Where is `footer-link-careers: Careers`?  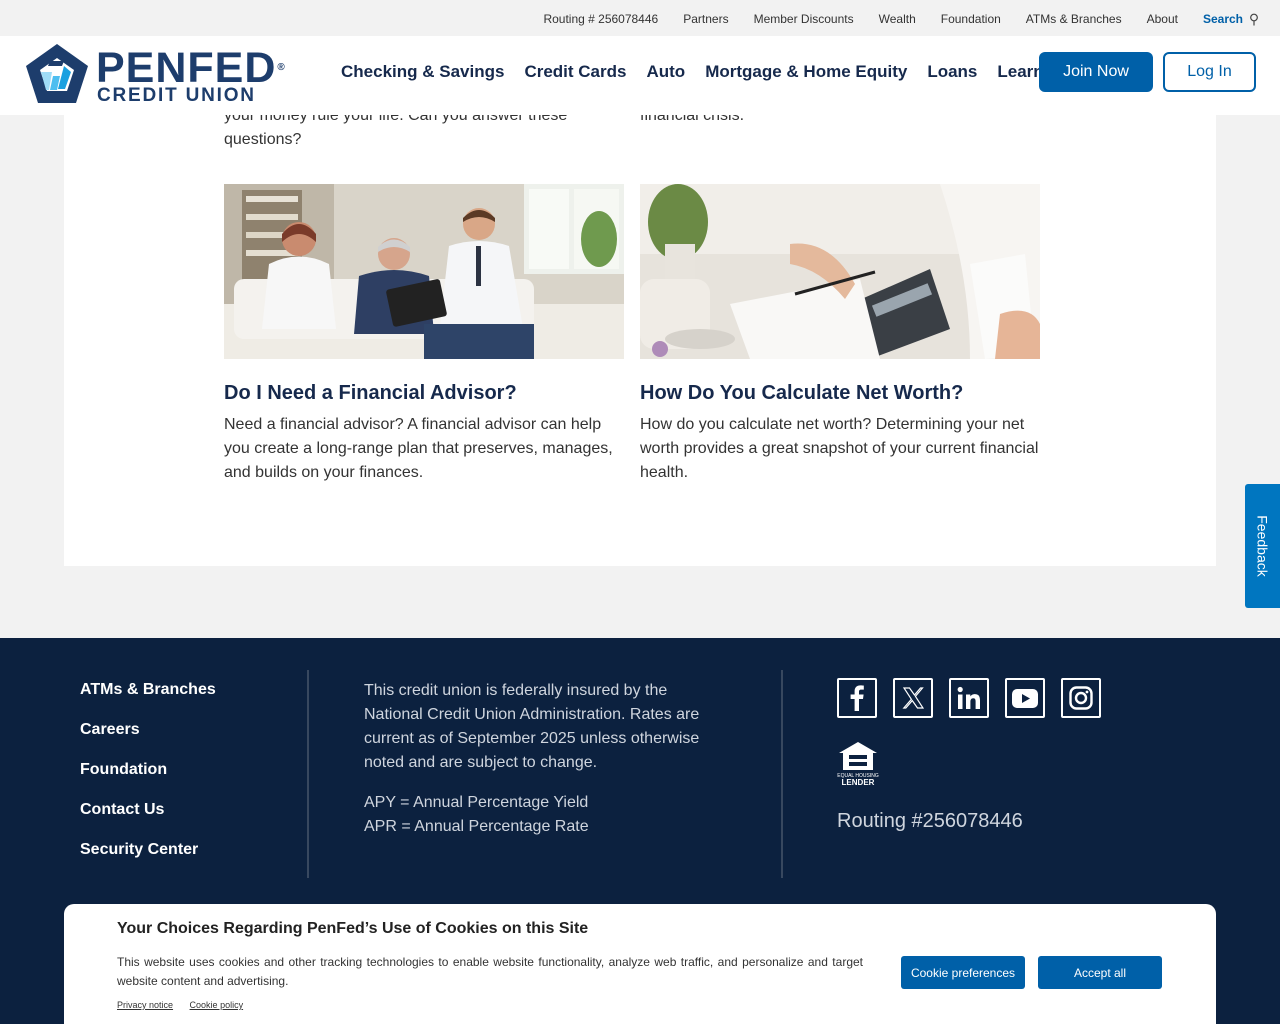
footer-link-careers: Careers is located at coordinates (148, 730).